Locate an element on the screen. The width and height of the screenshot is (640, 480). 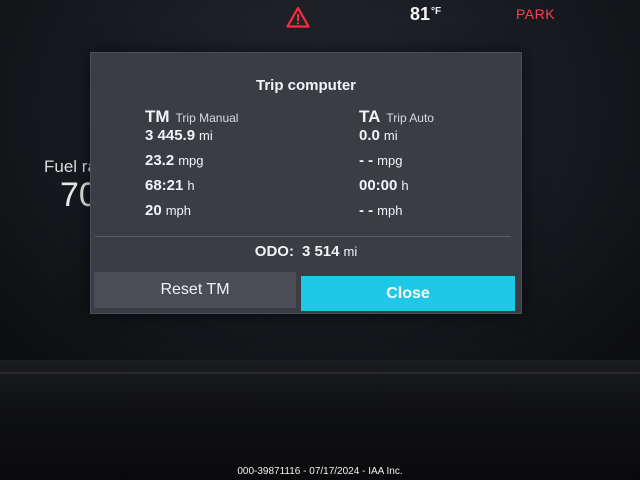
photo-watermark: 000-39871116 - 07/17/2024 - IAA Inc. is located at coordinates (320, 471).